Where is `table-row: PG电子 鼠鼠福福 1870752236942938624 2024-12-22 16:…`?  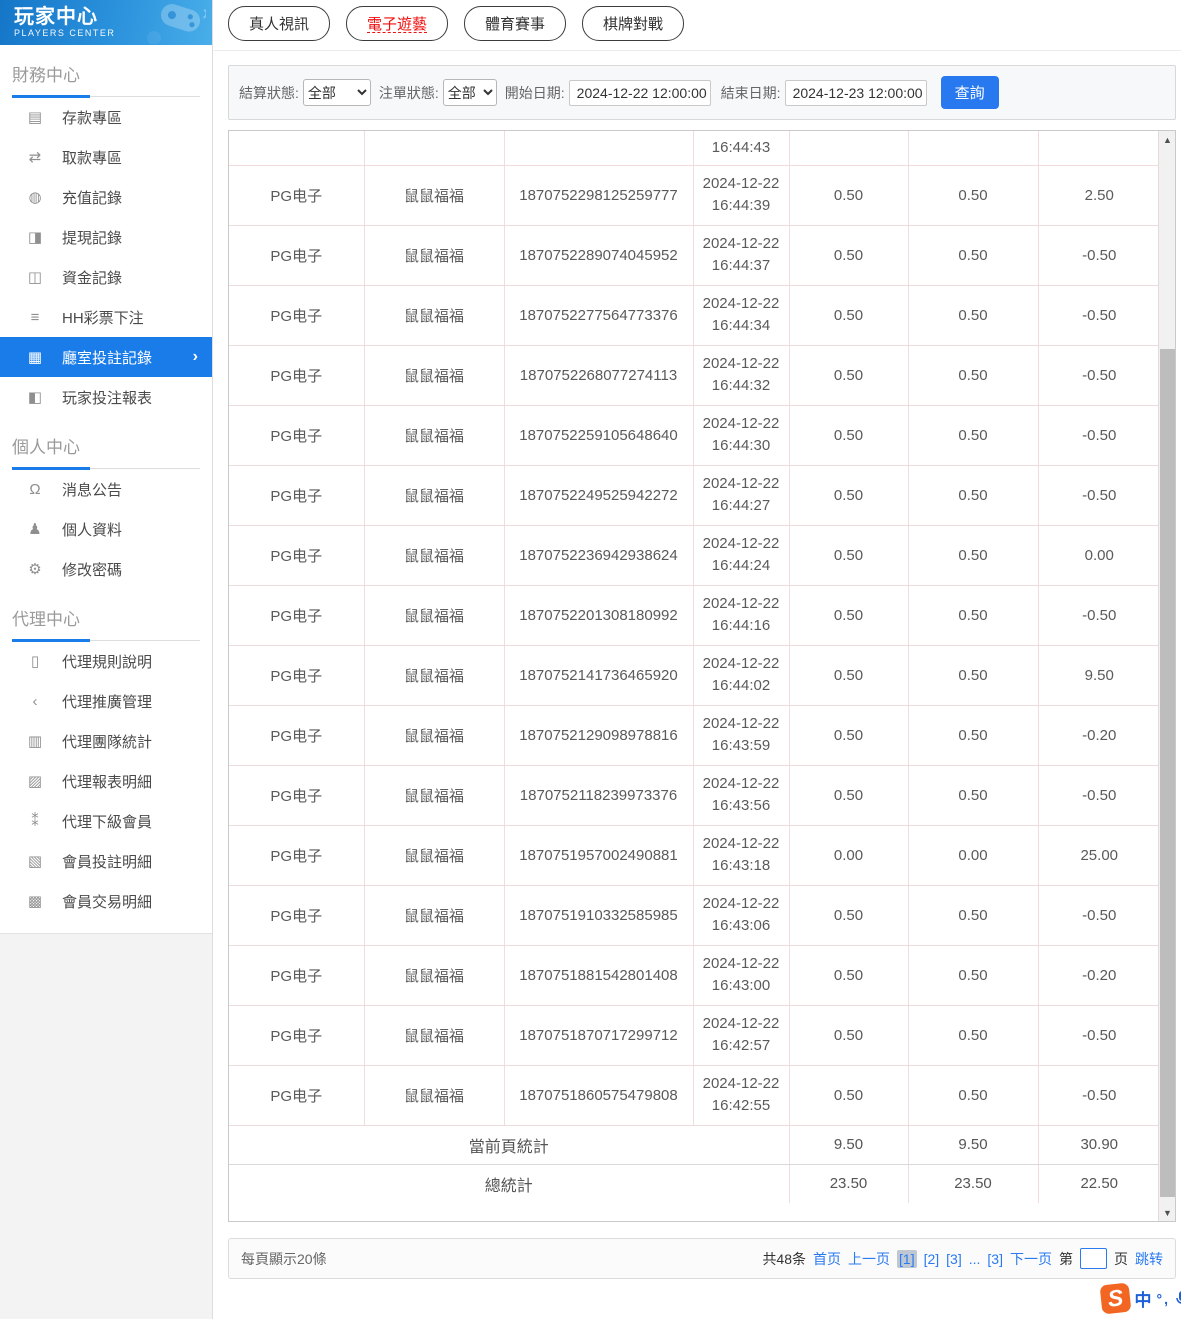
table-row: PG电子 鼠鼠福福 1870752236942938624 2024-12-22 16:… is located at coordinates (694, 555).